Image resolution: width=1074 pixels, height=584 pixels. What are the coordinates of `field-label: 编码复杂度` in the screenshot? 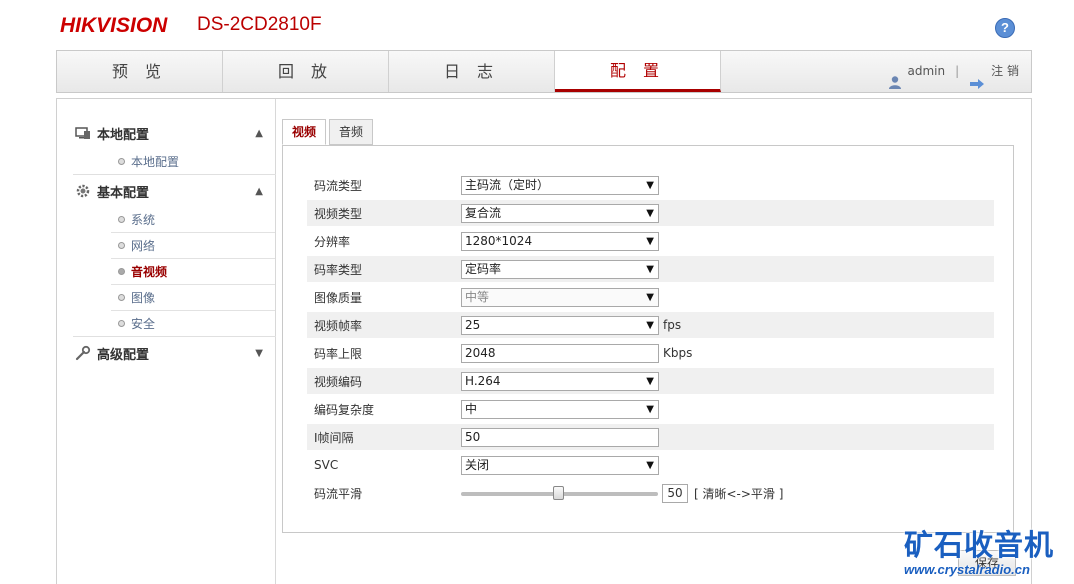 It's located at (344, 409).